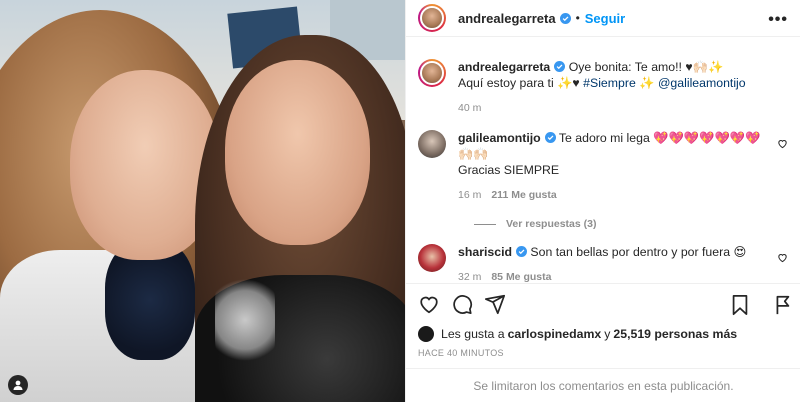 This screenshot has width=800, height=402. What do you see at coordinates (638, 252) in the screenshot?
I see `comment-text: Son tan bellas por dentro y por fuera 😍` at bounding box center [638, 252].